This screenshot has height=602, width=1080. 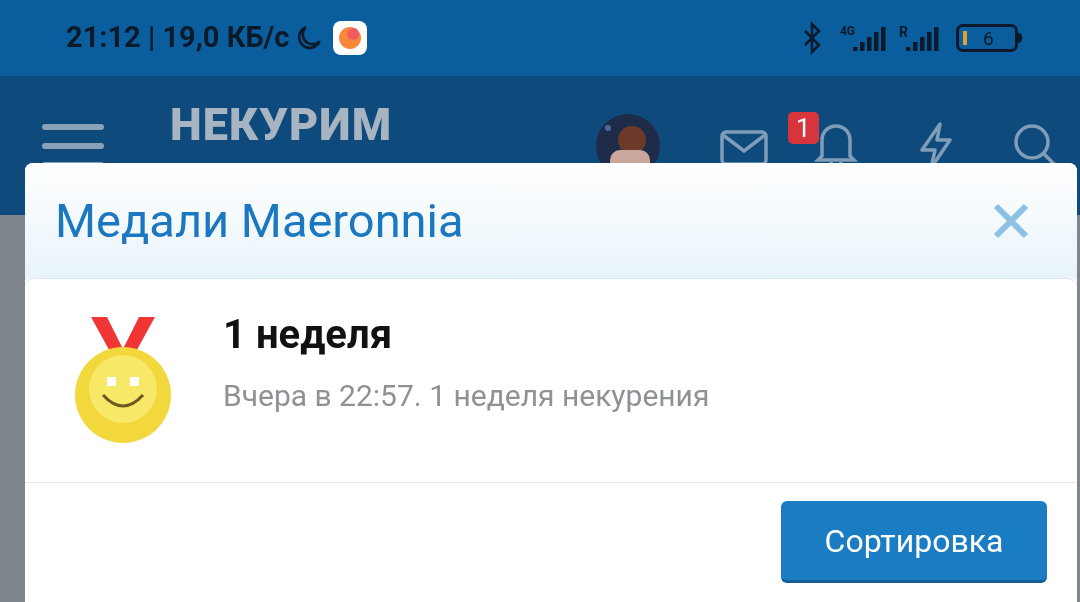 I want to click on network-label: R, so click(x=903, y=32).